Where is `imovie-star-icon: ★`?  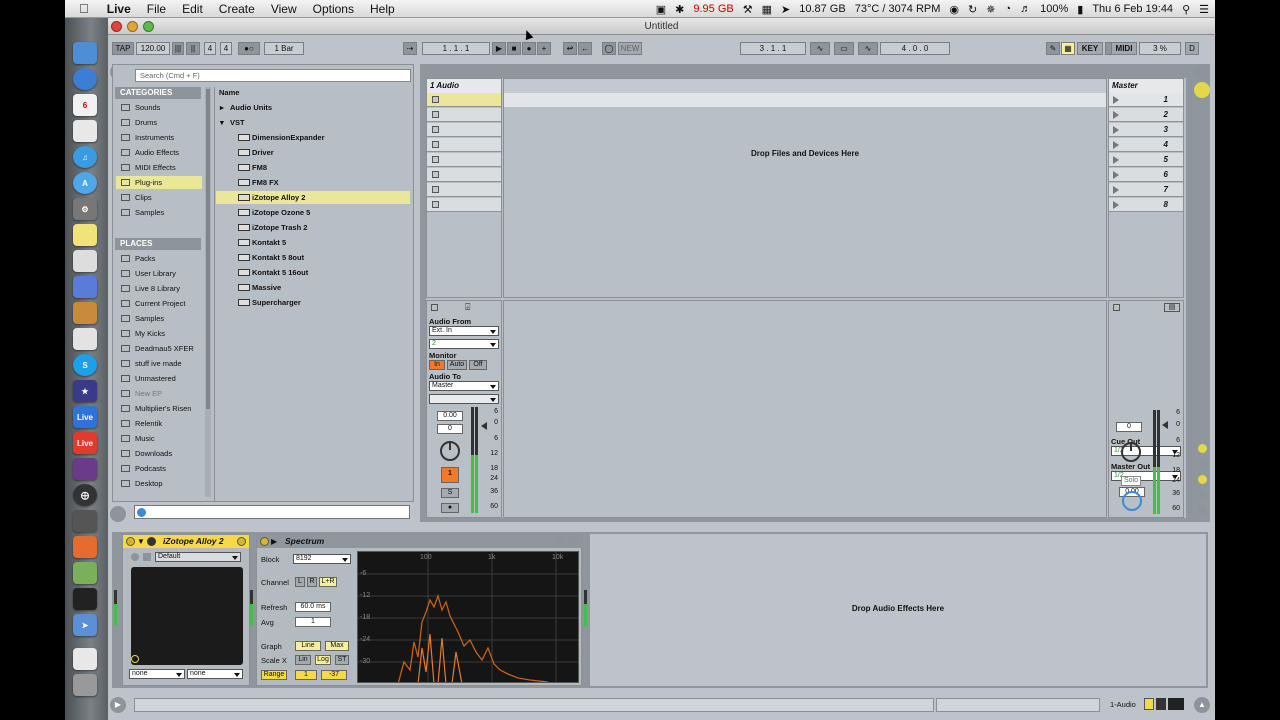 imovie-star-icon: ★ is located at coordinates (85, 391).